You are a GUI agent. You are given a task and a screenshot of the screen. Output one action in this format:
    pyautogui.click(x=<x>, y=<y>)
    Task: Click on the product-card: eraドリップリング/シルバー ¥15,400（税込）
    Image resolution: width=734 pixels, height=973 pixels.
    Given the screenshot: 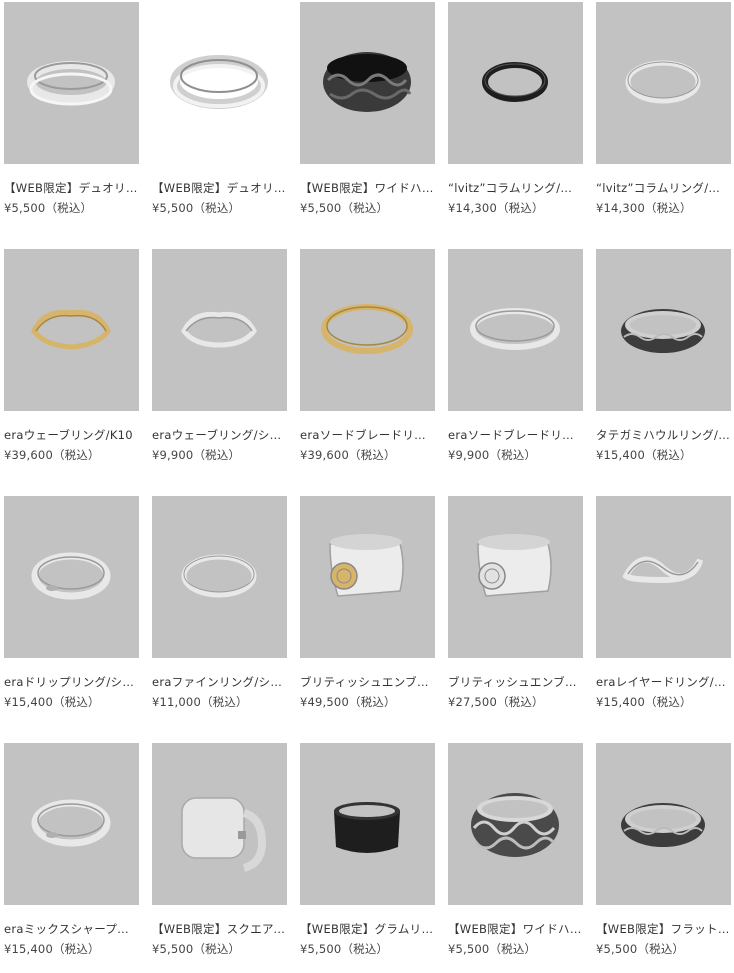 What is the action you would take?
    pyautogui.click(x=71, y=602)
    